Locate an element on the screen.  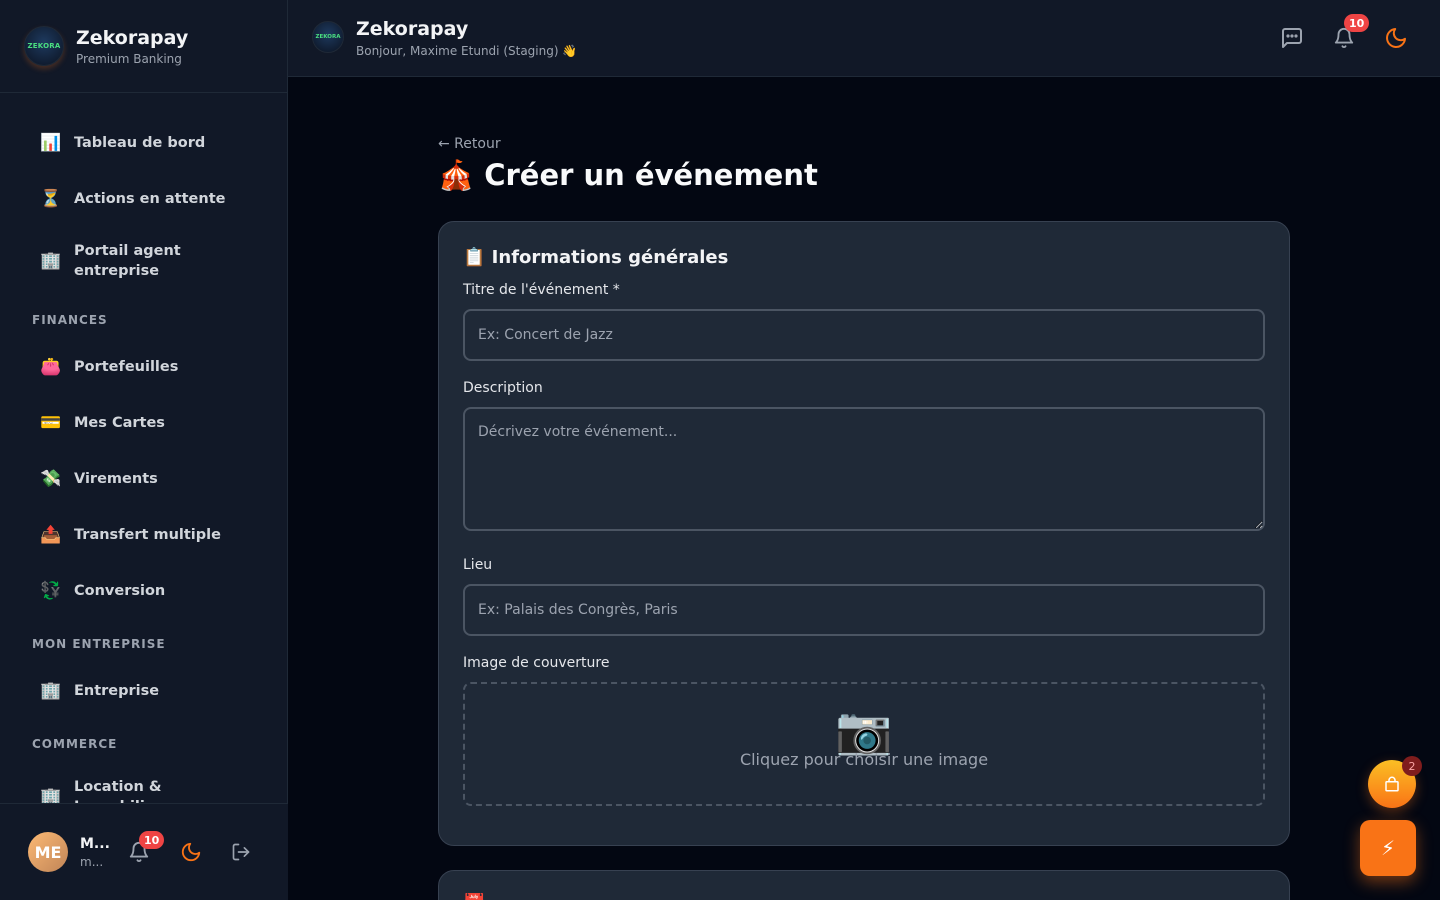
sidebar-item-company: 🏢 Entreprise is located at coordinates (144, 691).